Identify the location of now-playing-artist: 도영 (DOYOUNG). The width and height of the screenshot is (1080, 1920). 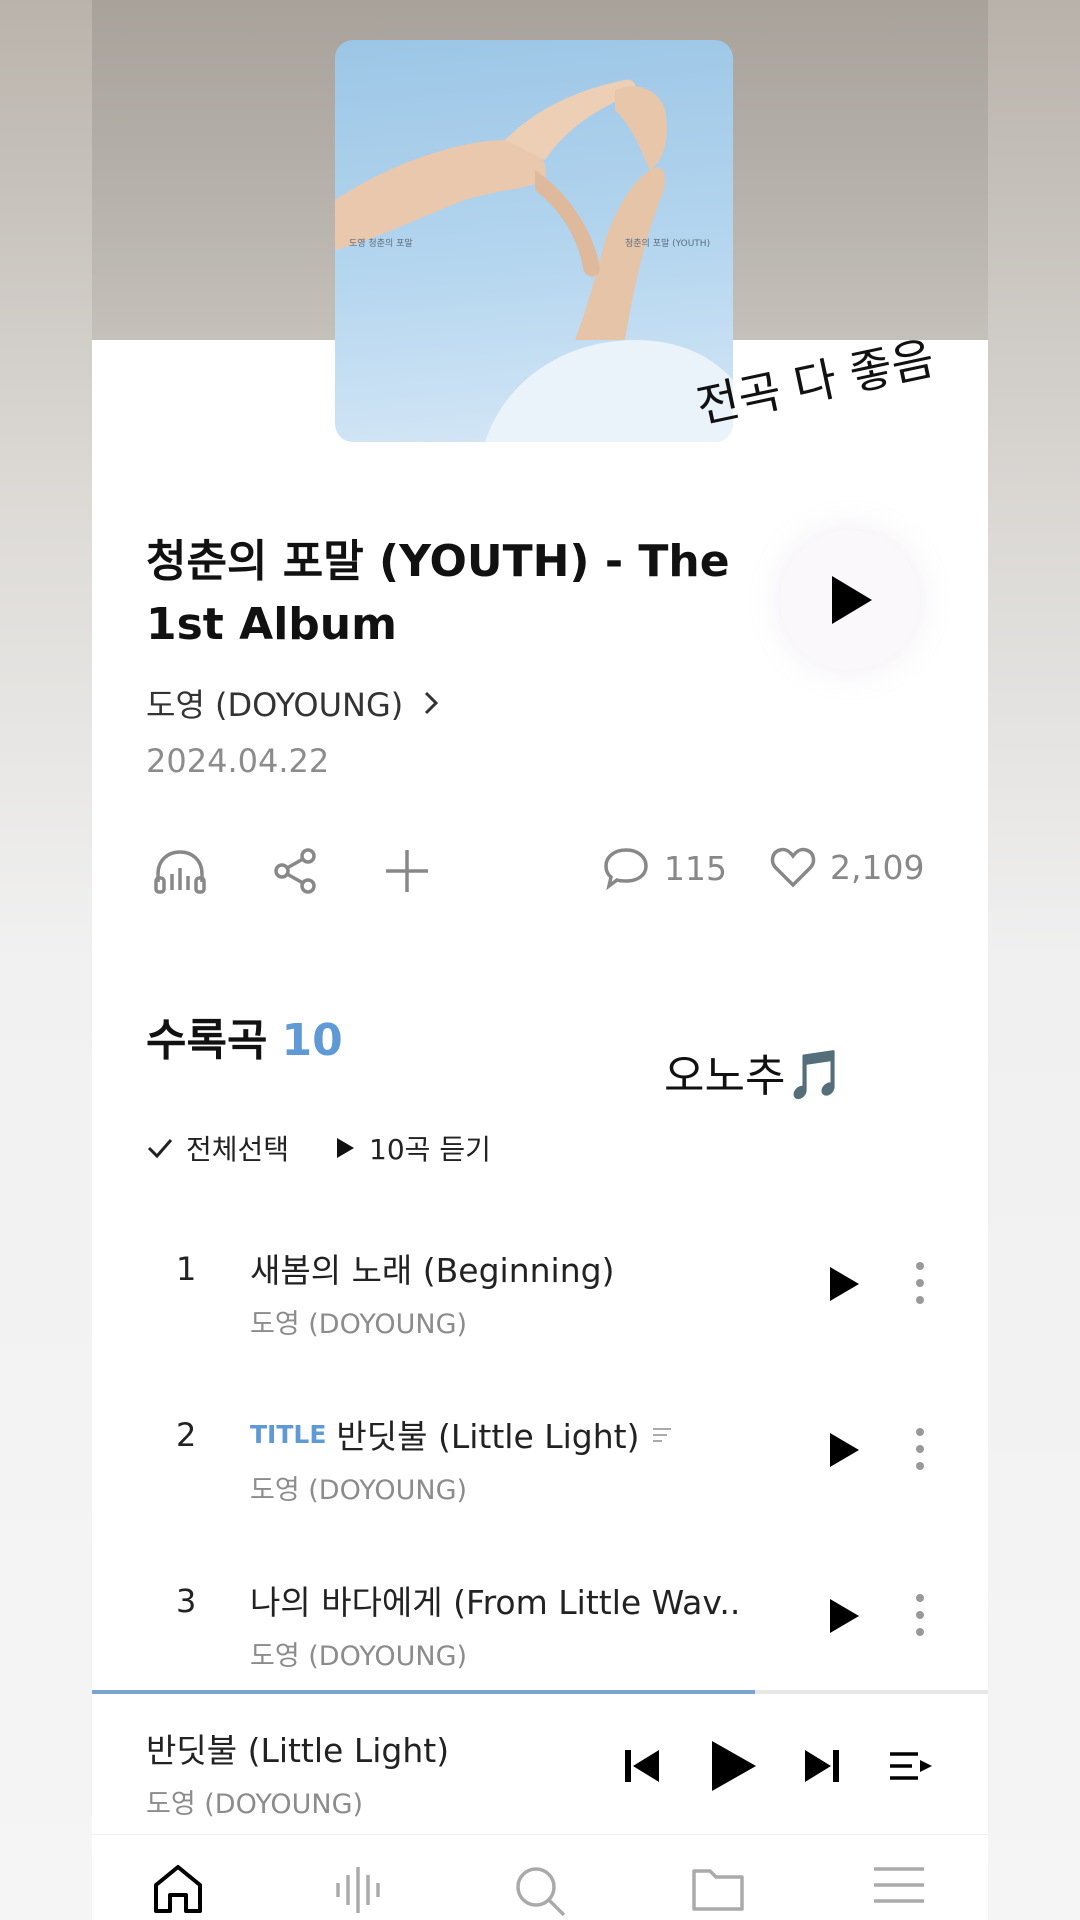
(255, 1804).